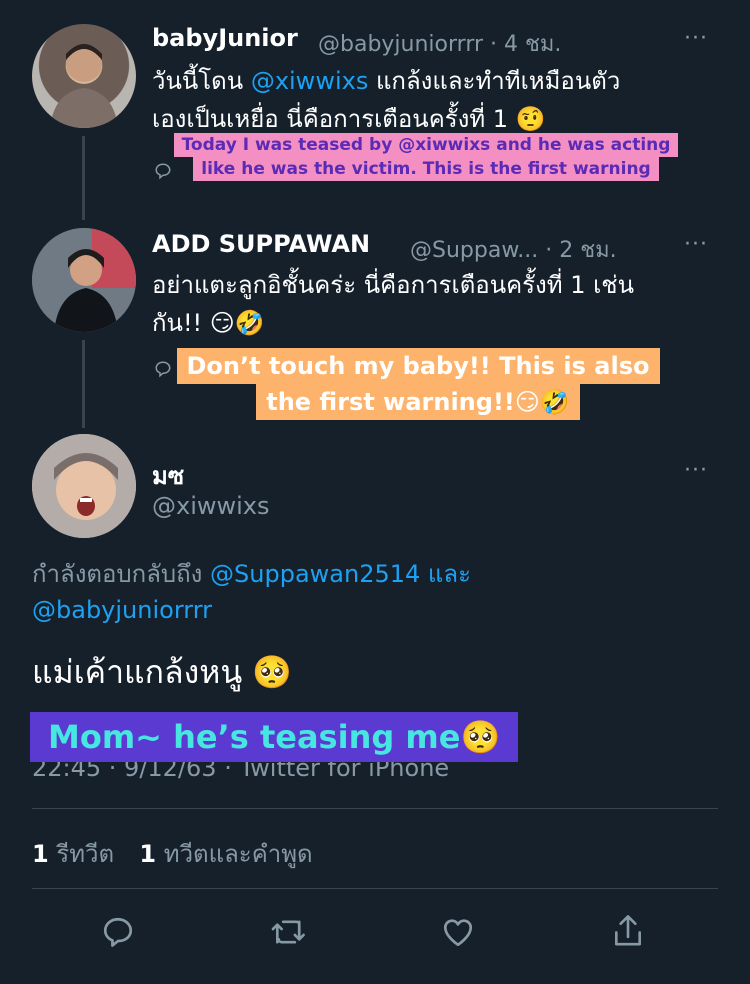 The width and height of the screenshot is (750, 984). Describe the element at coordinates (274, 737) in the screenshot. I see `tweet3-caption: Mom~ he’s teasing me🥺` at that location.